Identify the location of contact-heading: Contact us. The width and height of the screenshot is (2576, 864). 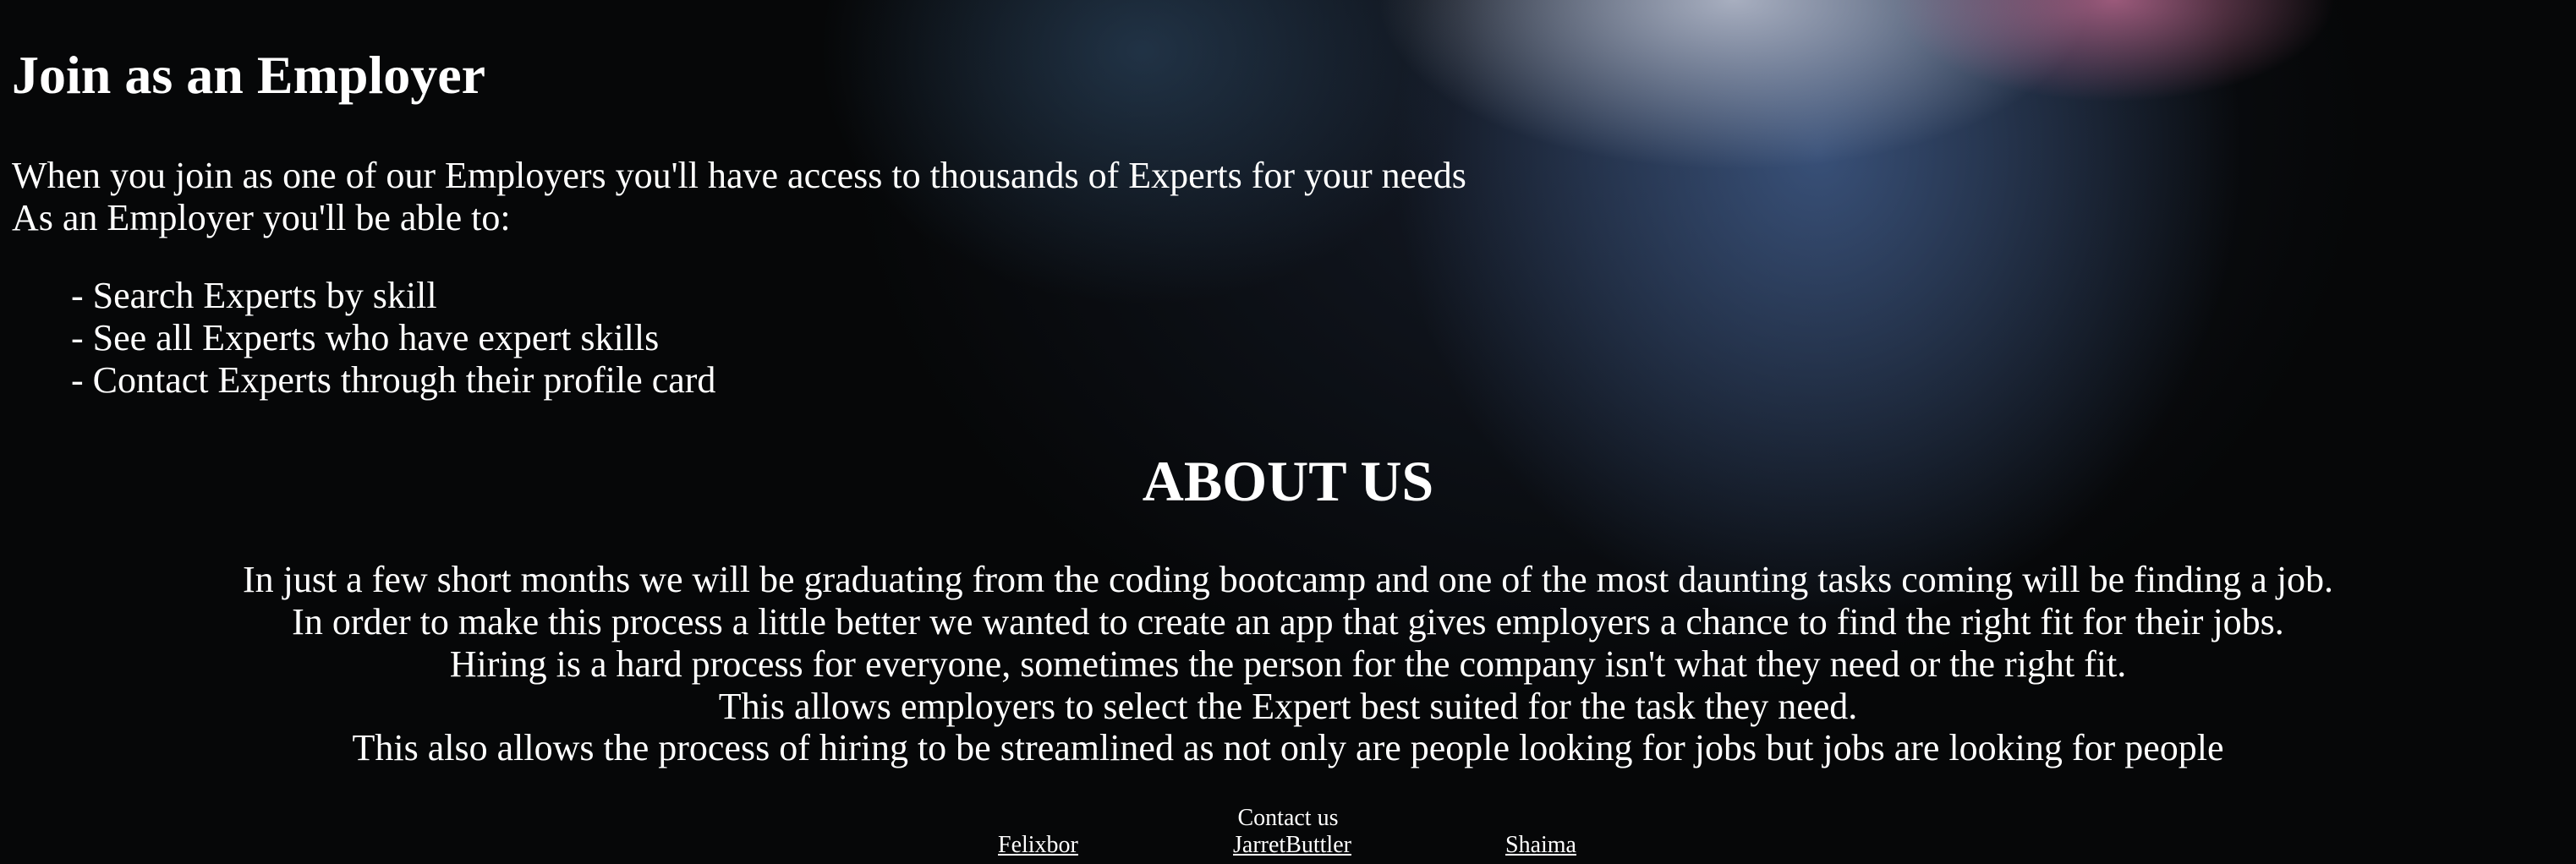
(1288, 818).